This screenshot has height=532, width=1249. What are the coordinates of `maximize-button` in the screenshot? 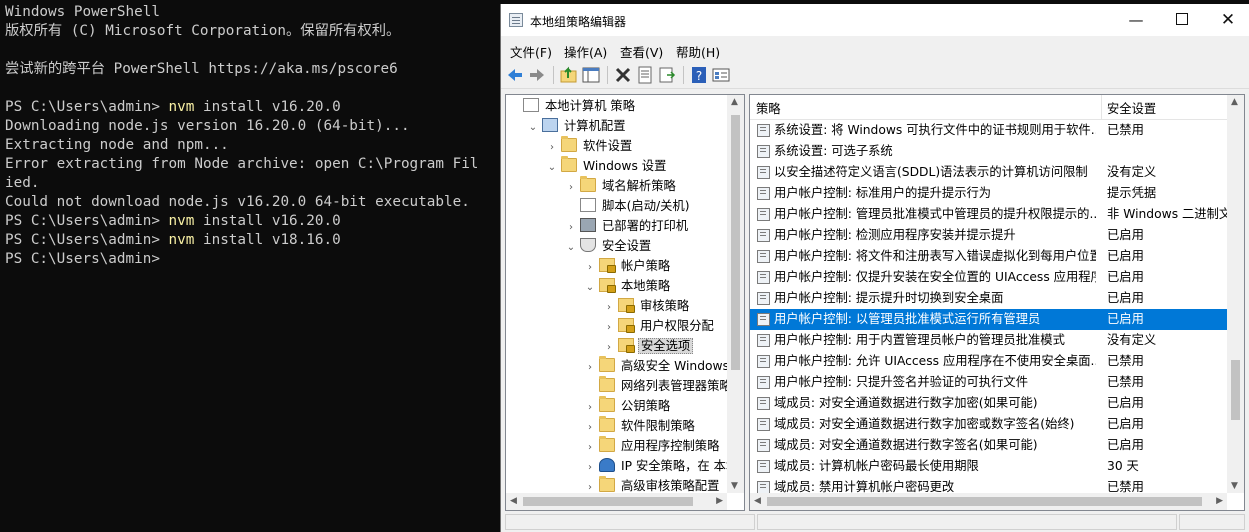 It's located at (1182, 20).